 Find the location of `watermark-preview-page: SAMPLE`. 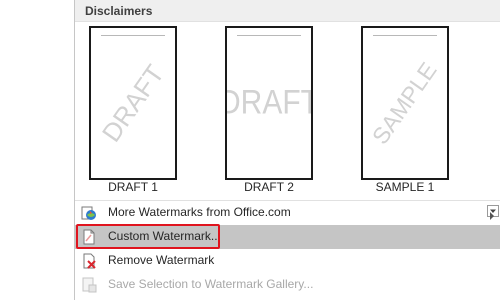

watermark-preview-page: SAMPLE is located at coordinates (405, 103).